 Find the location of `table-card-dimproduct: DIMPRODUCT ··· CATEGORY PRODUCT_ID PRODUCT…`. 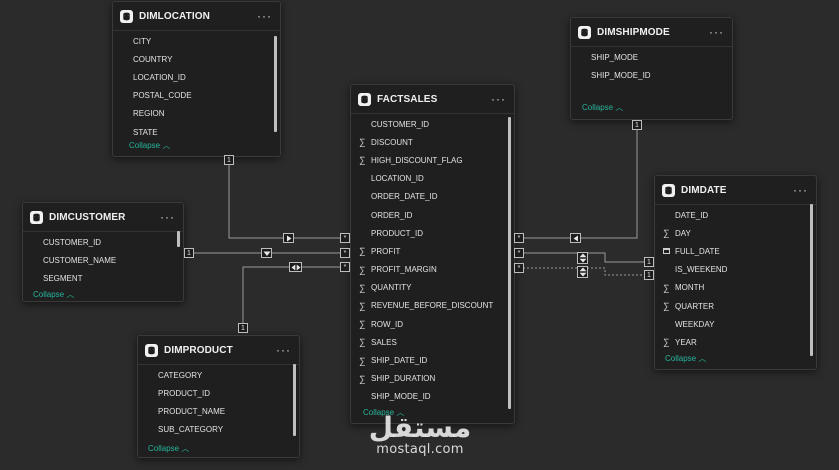

table-card-dimproduct: DIMPRODUCT ··· CATEGORY PRODUCT_ID PRODUCT… is located at coordinates (218, 396).